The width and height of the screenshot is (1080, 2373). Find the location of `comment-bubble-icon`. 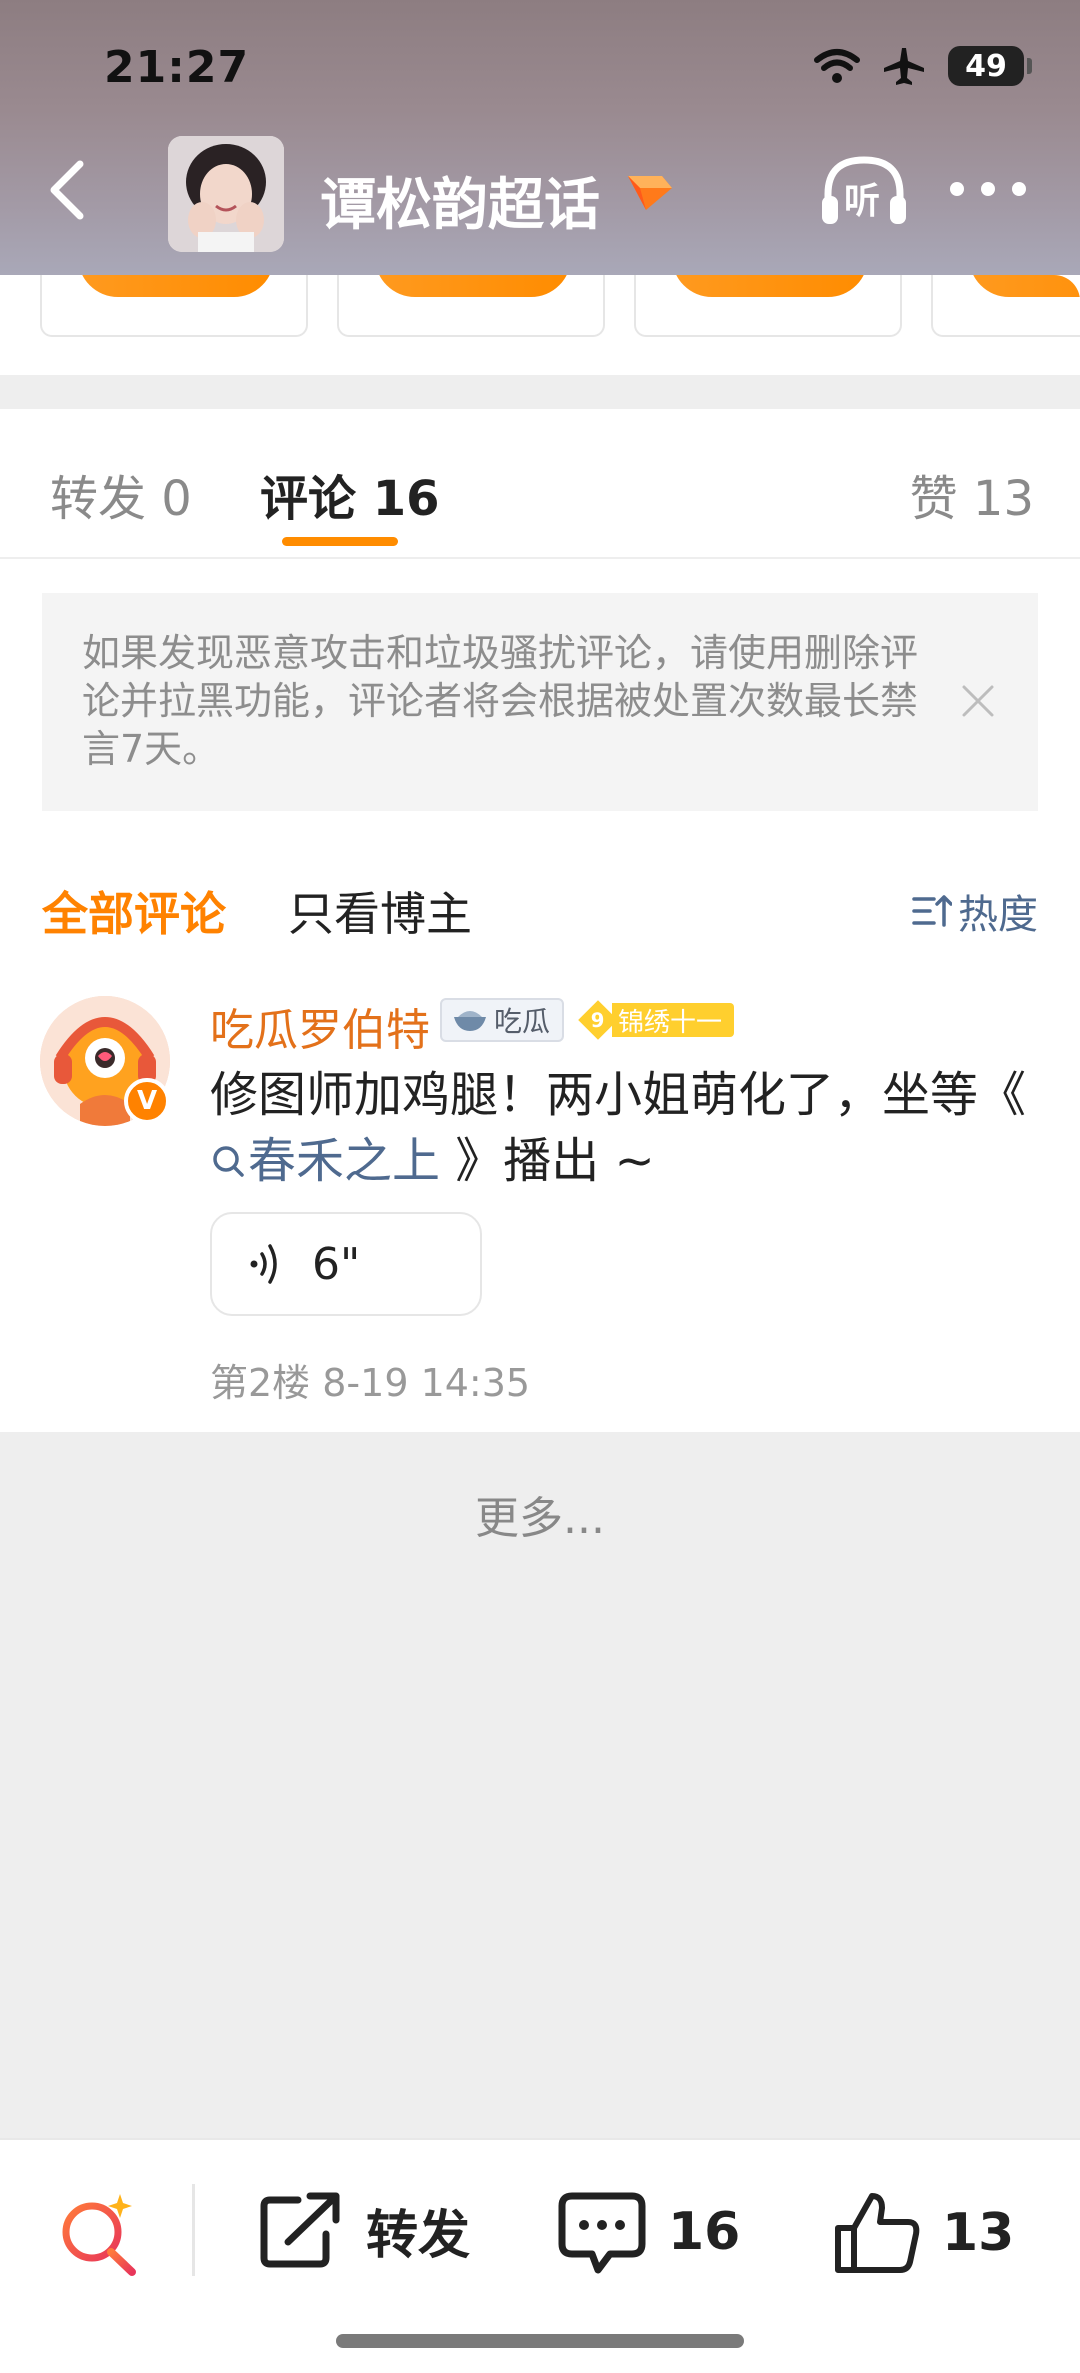

comment-bubble-icon is located at coordinates (602, 2233).